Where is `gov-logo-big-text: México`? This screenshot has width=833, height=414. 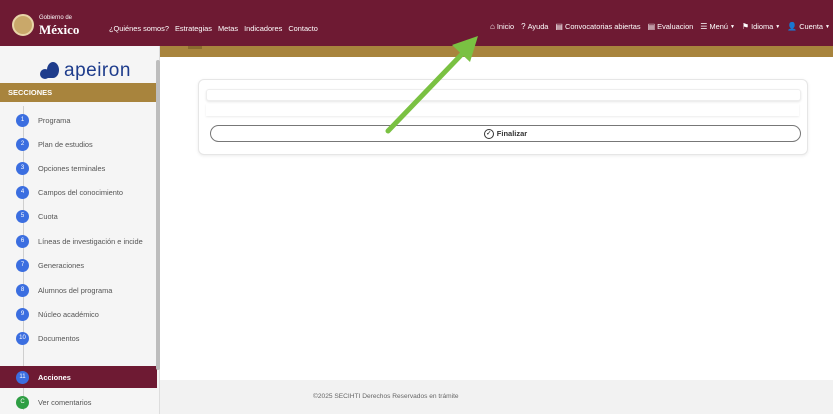 gov-logo-big-text: México is located at coordinates (59, 29).